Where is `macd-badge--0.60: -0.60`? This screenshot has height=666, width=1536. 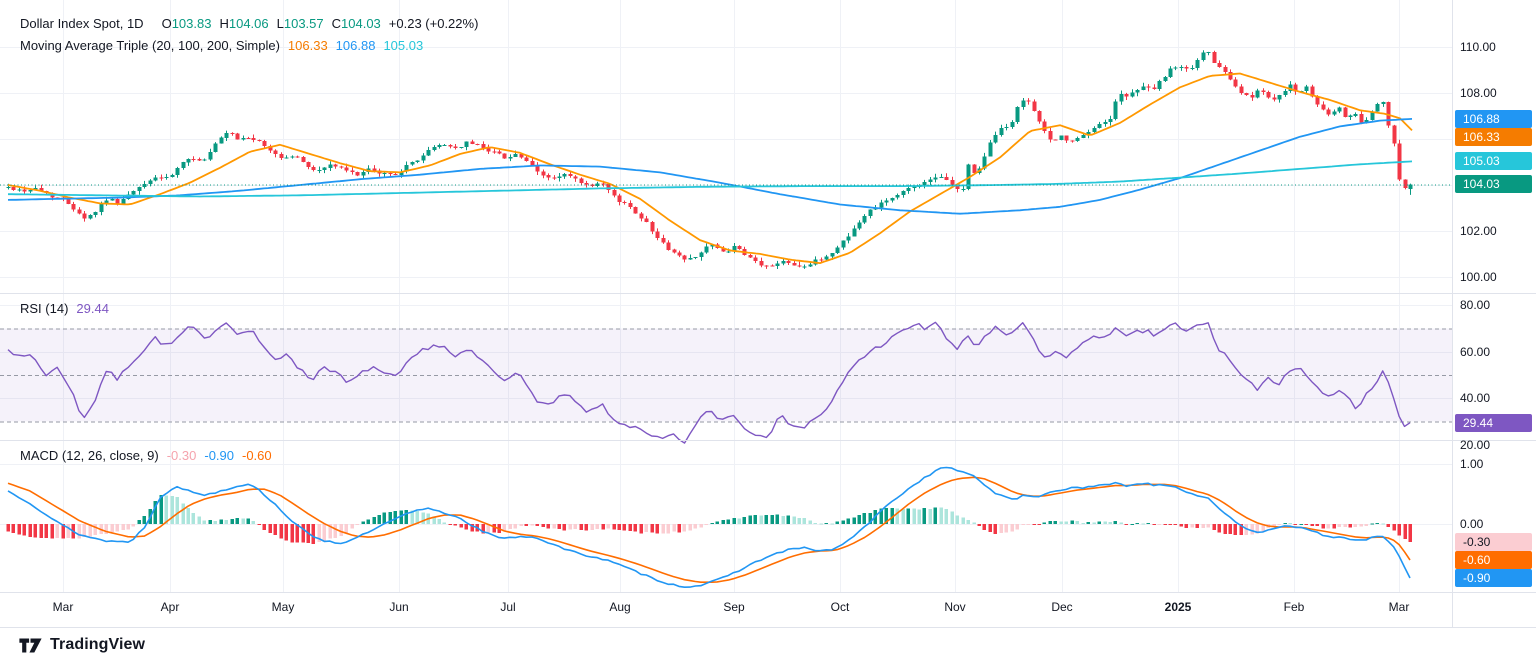 macd-badge--0.60: -0.60 is located at coordinates (1493, 560).